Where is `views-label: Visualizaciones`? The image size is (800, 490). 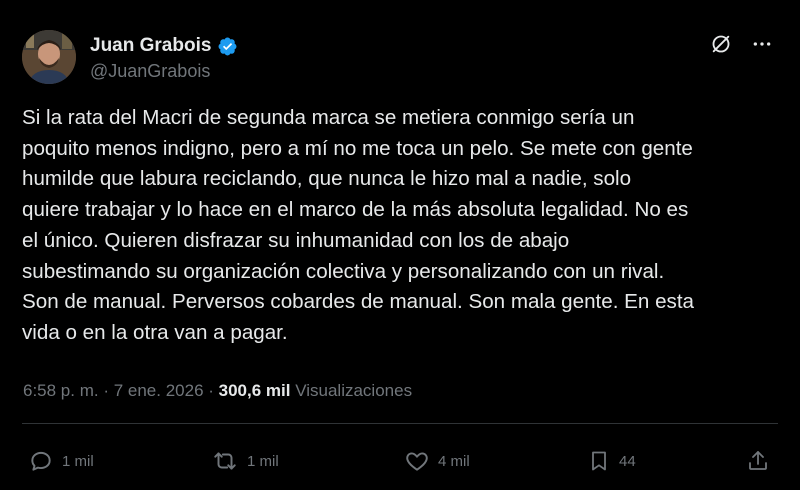
views-label: Visualizaciones is located at coordinates (354, 390).